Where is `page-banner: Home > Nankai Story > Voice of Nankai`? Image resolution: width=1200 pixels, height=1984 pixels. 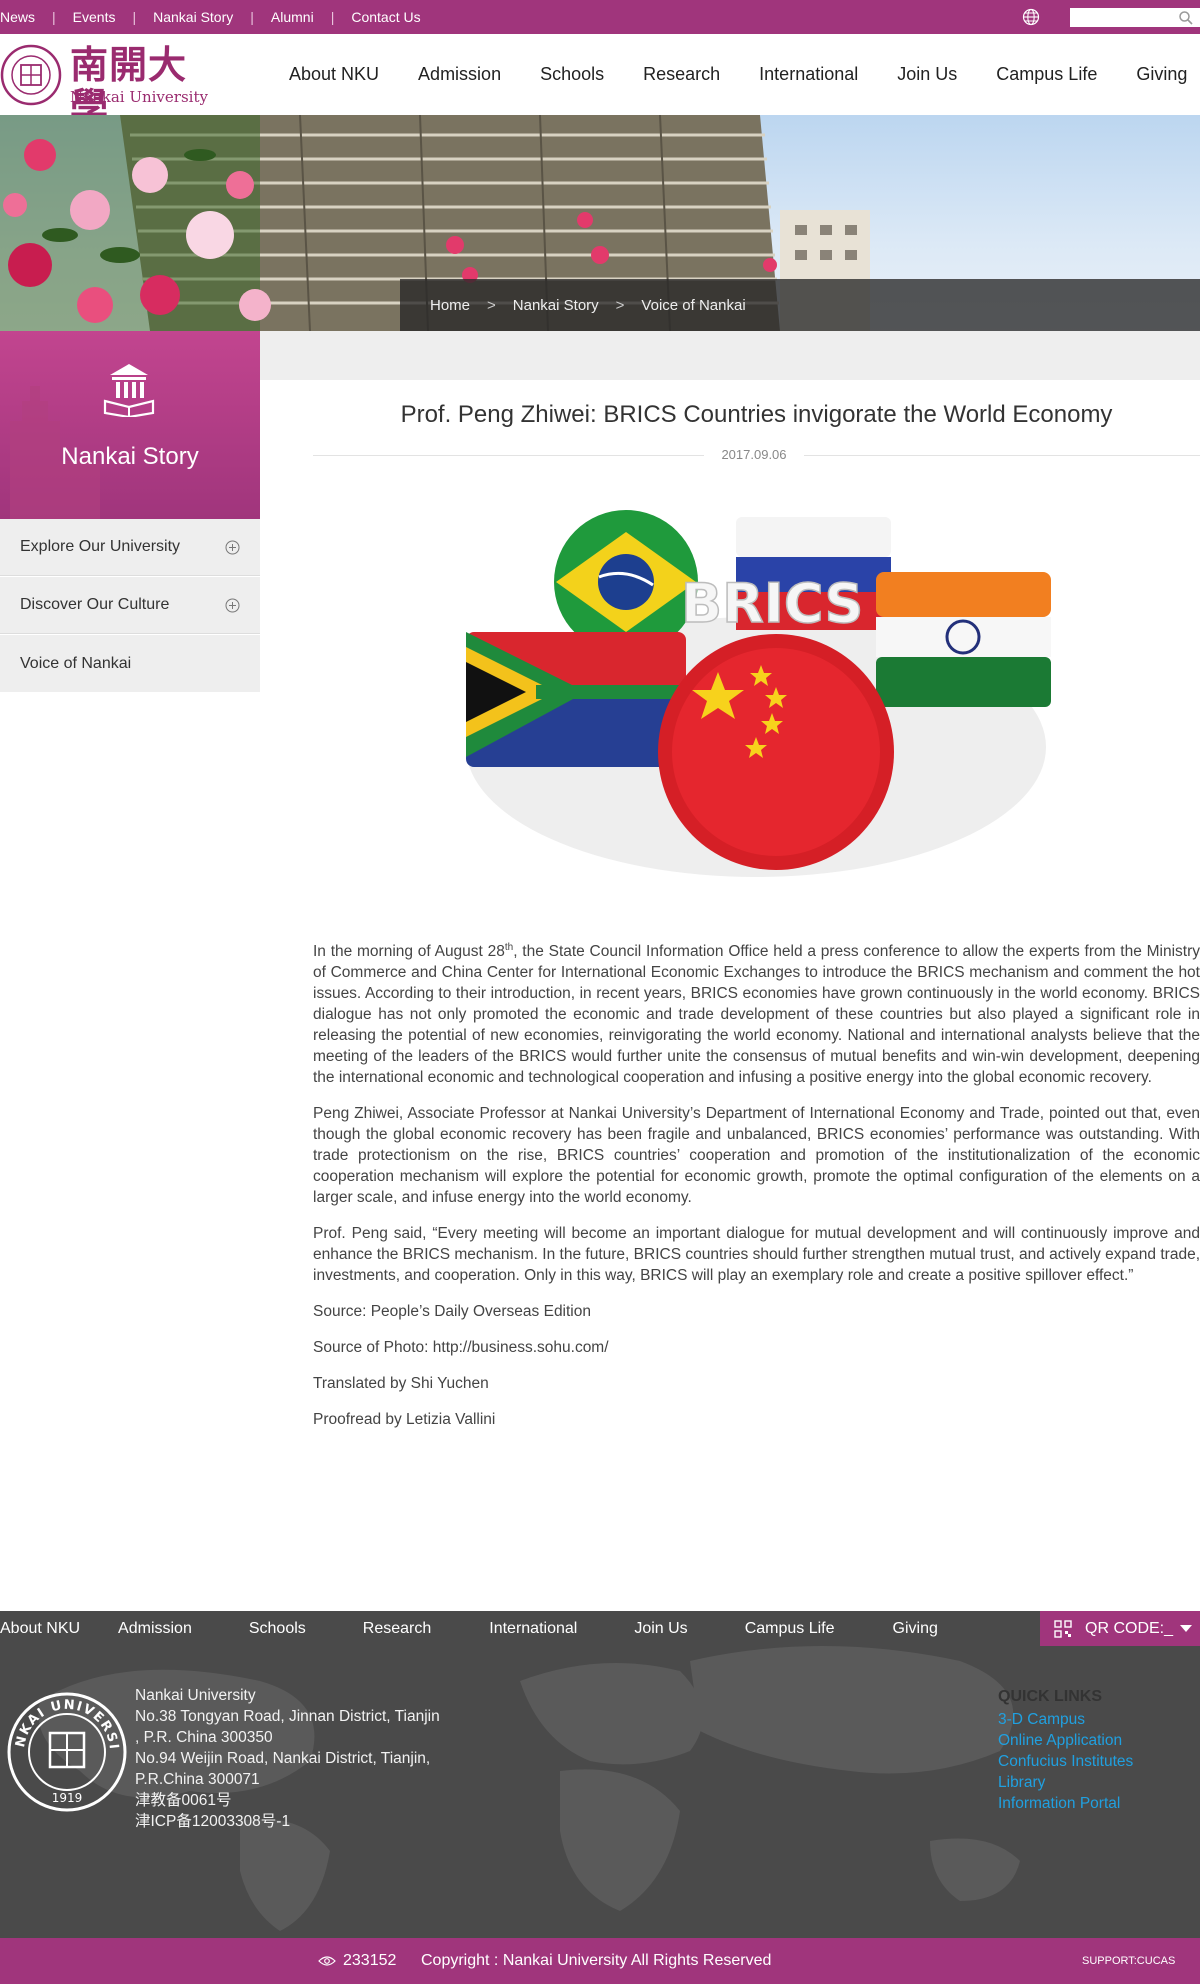
page-banner: Home > Nankai Story > Voice of Nankai is located at coordinates (600, 223).